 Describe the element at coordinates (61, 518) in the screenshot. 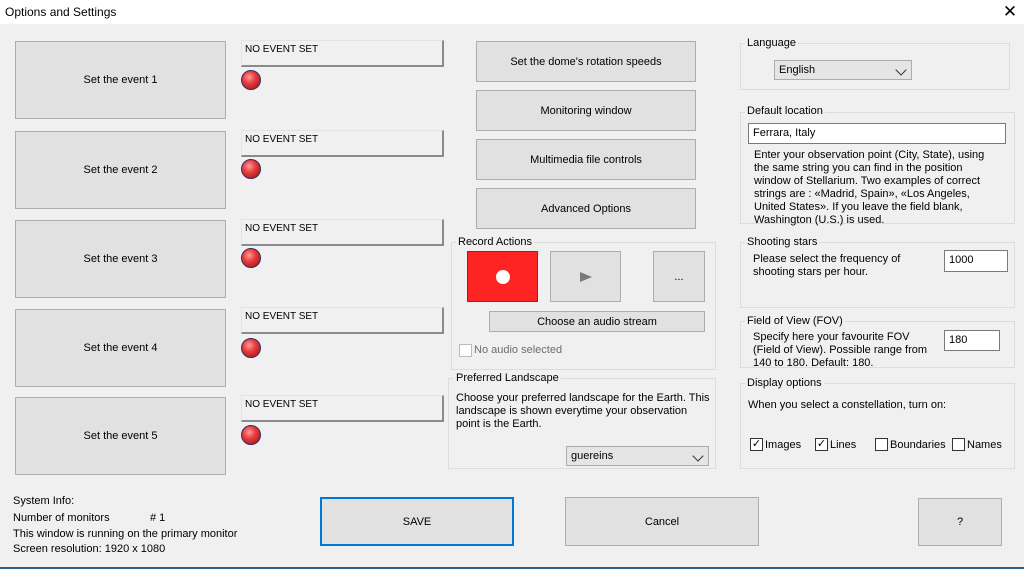

I see `monitors-label: Number of monitors` at that location.